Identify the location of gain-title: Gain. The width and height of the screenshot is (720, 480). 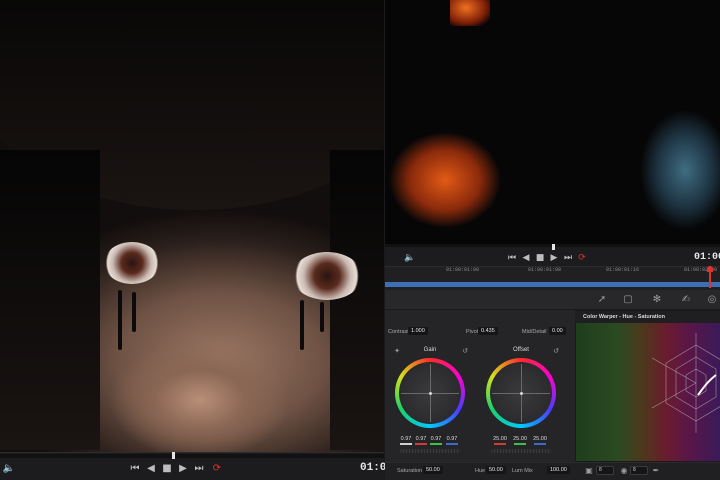
(430, 350).